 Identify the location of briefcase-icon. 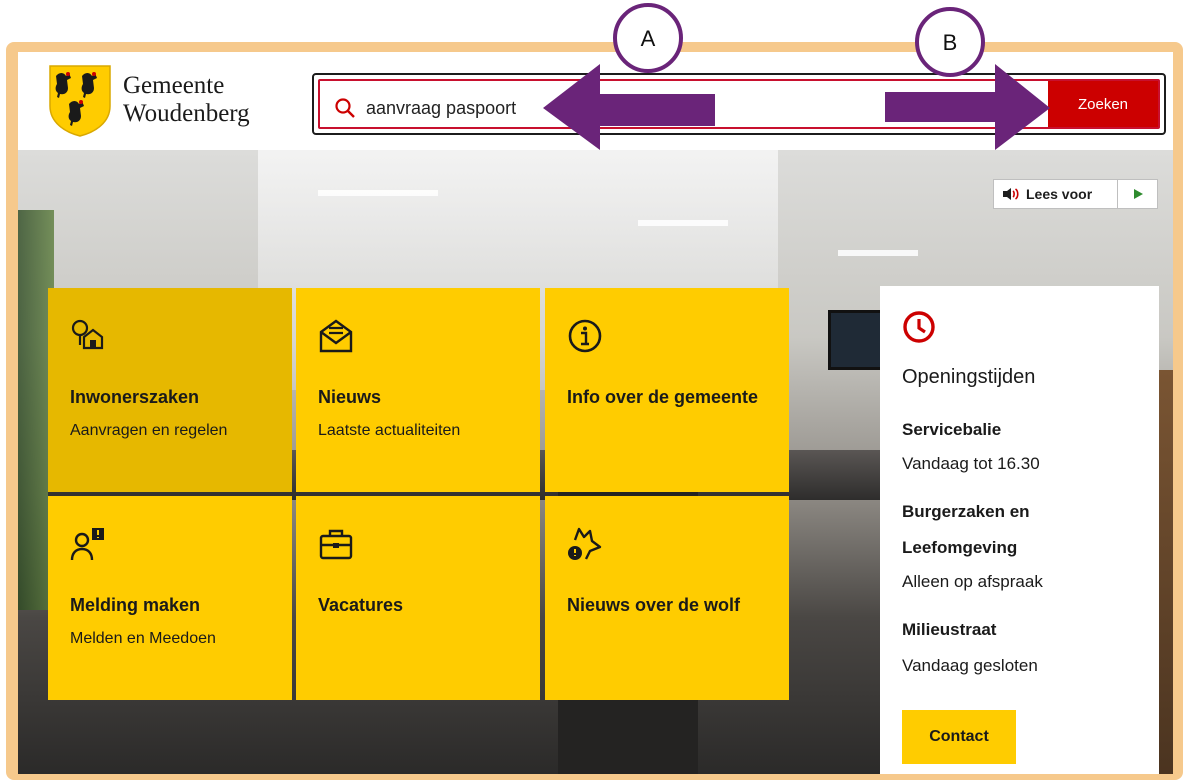
(336, 544).